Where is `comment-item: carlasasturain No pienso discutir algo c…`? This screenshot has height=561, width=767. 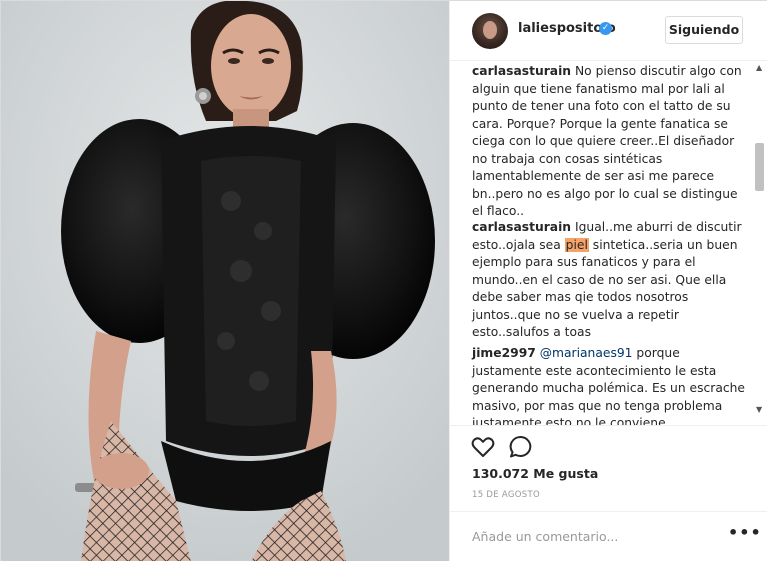
comment-item: carlasasturain No pienso discutir algo c… is located at coordinates (612, 142).